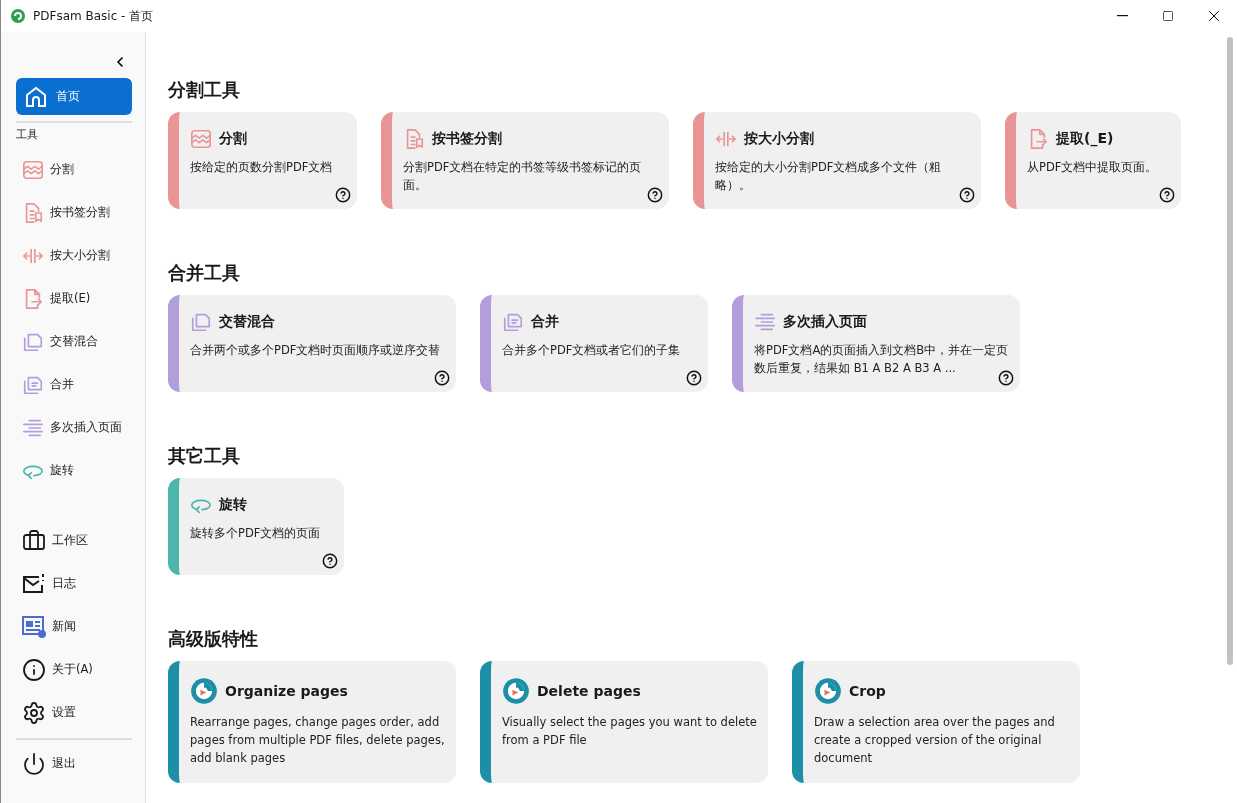 The width and height of the screenshot is (1237, 803). Describe the element at coordinates (74, 169) in the screenshot. I see `sidebar-item: 分割` at that location.